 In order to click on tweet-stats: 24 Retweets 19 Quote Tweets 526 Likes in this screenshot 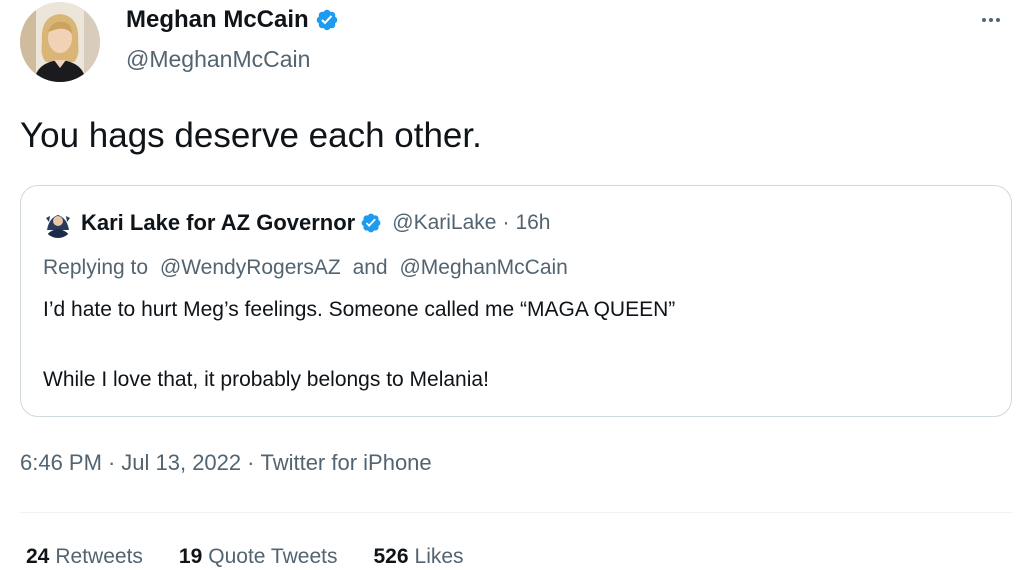, I will do `click(263, 557)`.